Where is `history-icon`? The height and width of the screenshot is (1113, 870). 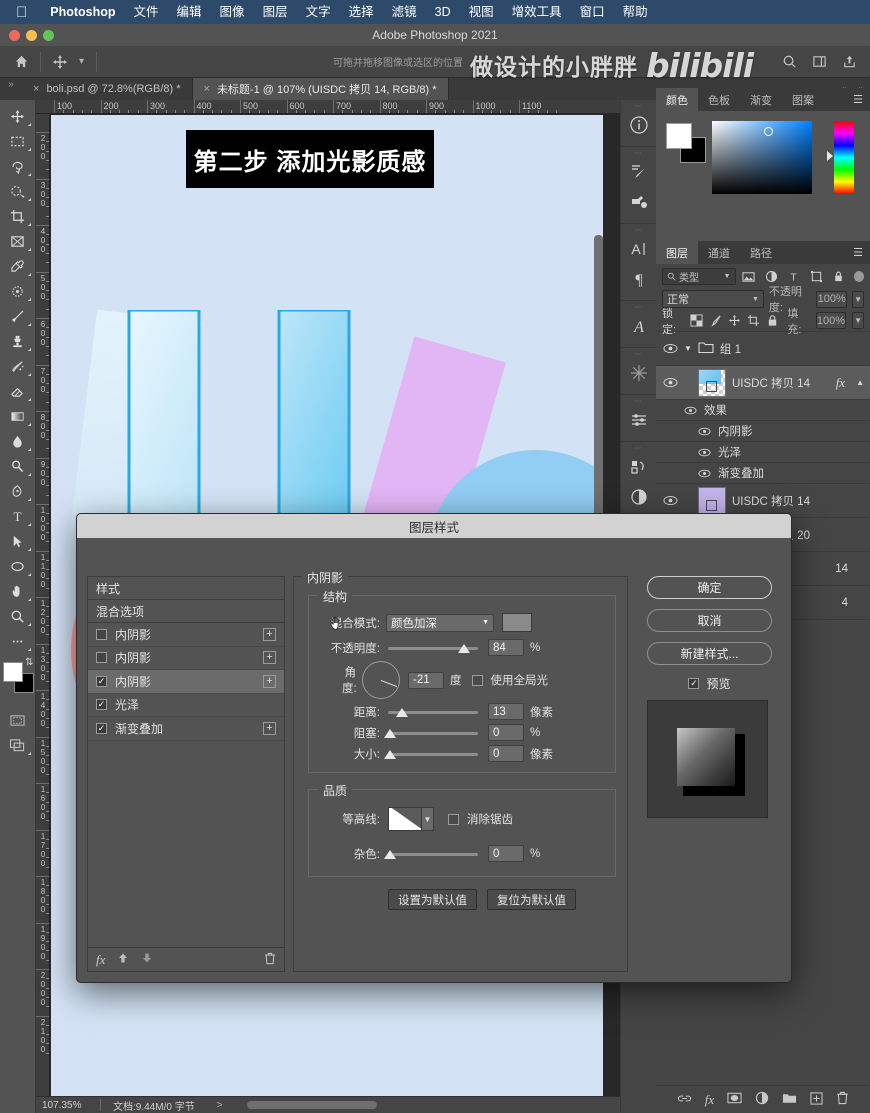 history-icon is located at coordinates (639, 467).